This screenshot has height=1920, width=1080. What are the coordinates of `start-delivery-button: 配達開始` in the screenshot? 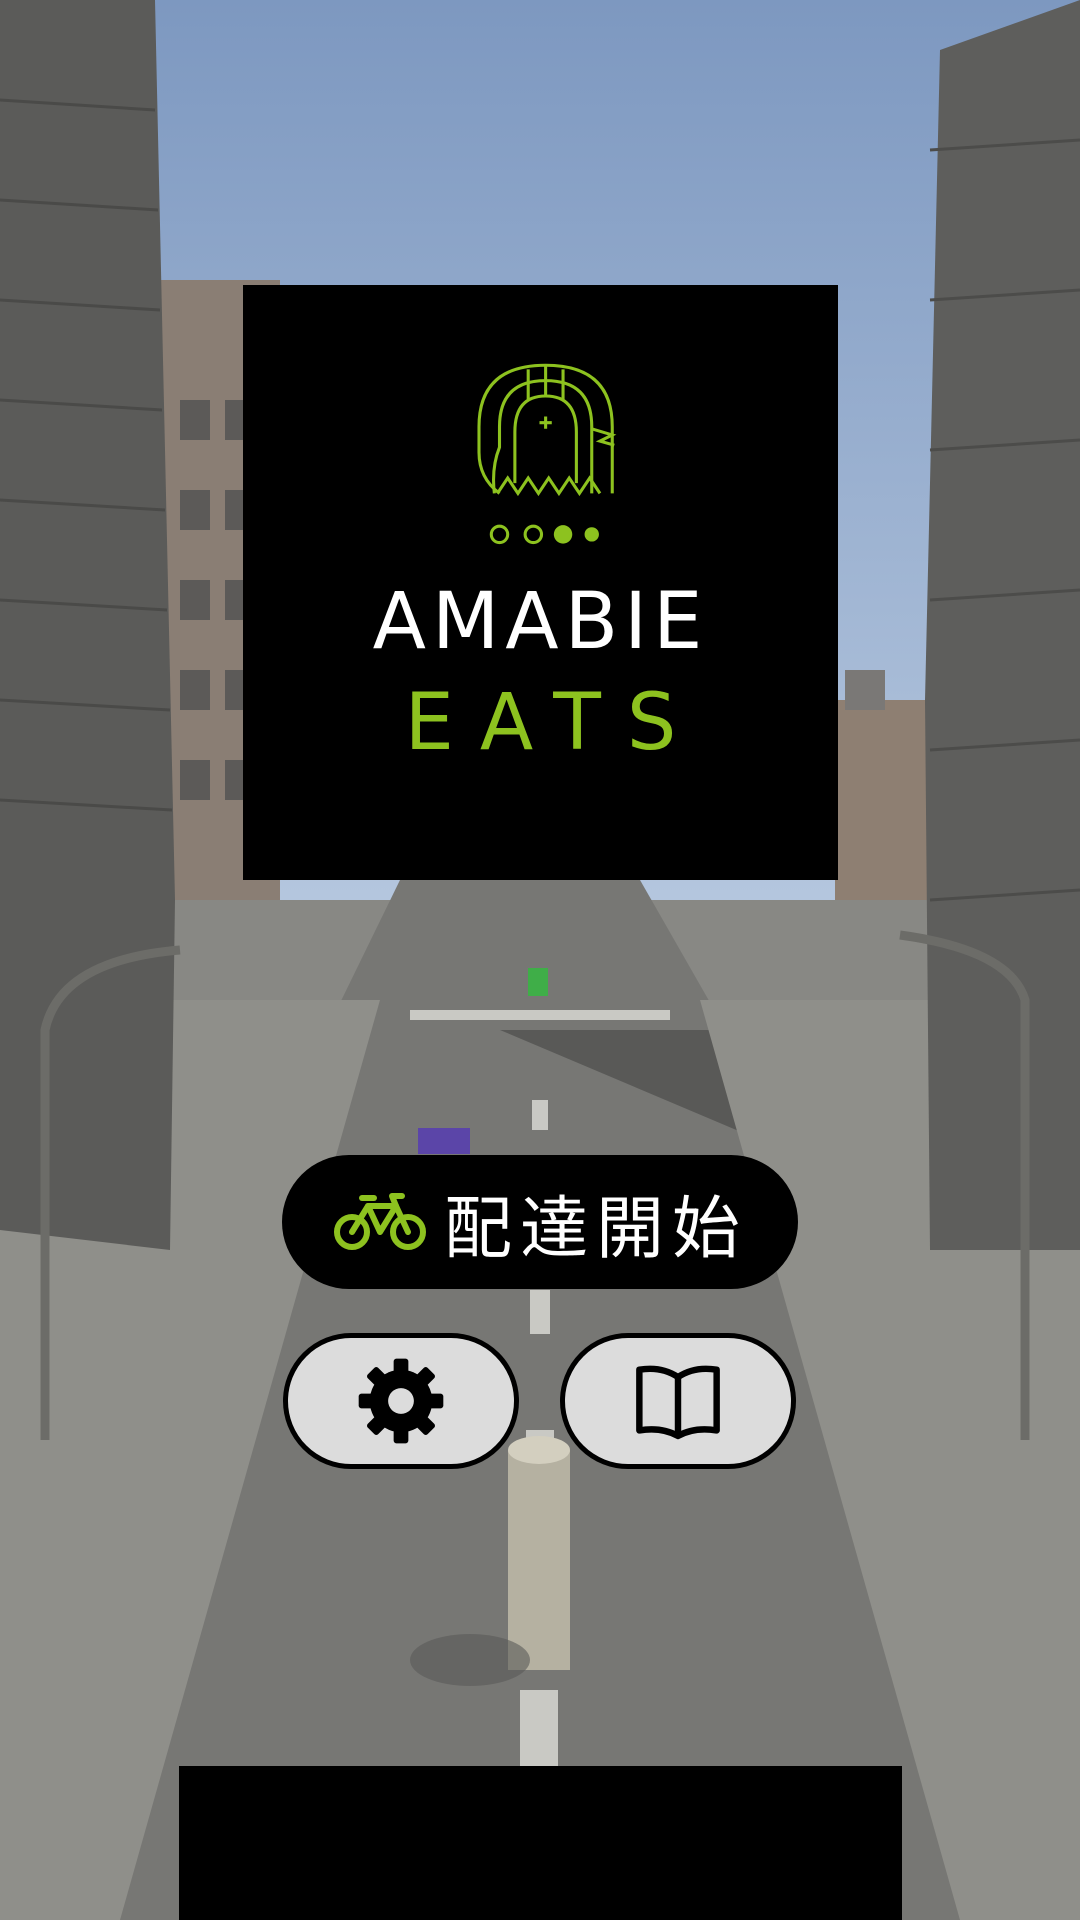 It's located at (540, 1222).